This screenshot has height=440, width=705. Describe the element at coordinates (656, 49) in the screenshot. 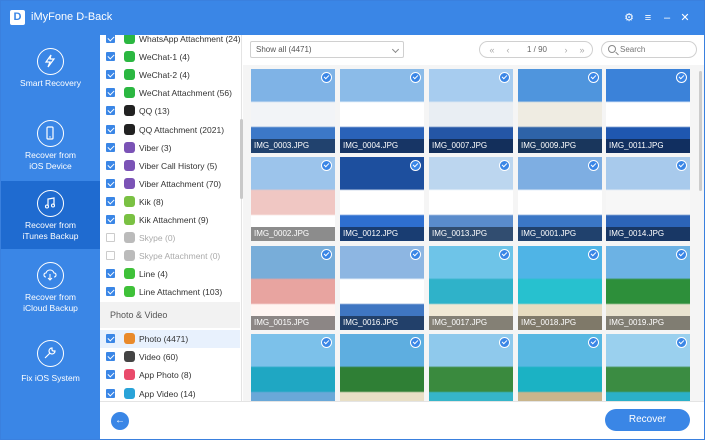

I see `search-input` at that location.